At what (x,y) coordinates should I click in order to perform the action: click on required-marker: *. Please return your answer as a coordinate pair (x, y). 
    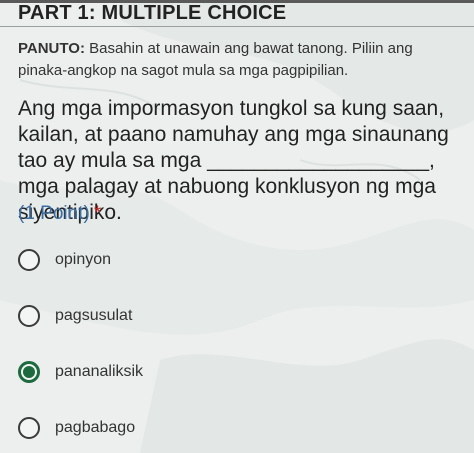
    Looking at the image, I should click on (97, 213).